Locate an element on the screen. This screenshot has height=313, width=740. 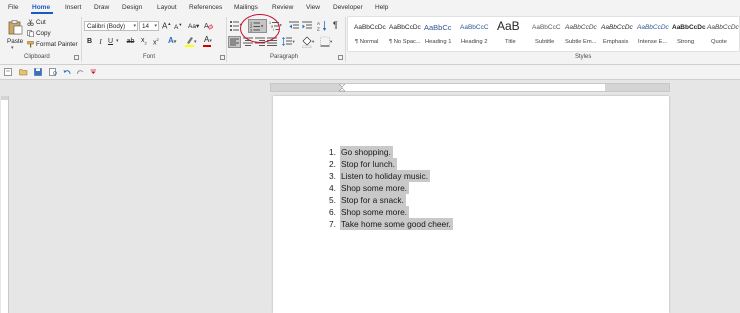
text-effects-button: A▾ is located at coordinates (172, 40).